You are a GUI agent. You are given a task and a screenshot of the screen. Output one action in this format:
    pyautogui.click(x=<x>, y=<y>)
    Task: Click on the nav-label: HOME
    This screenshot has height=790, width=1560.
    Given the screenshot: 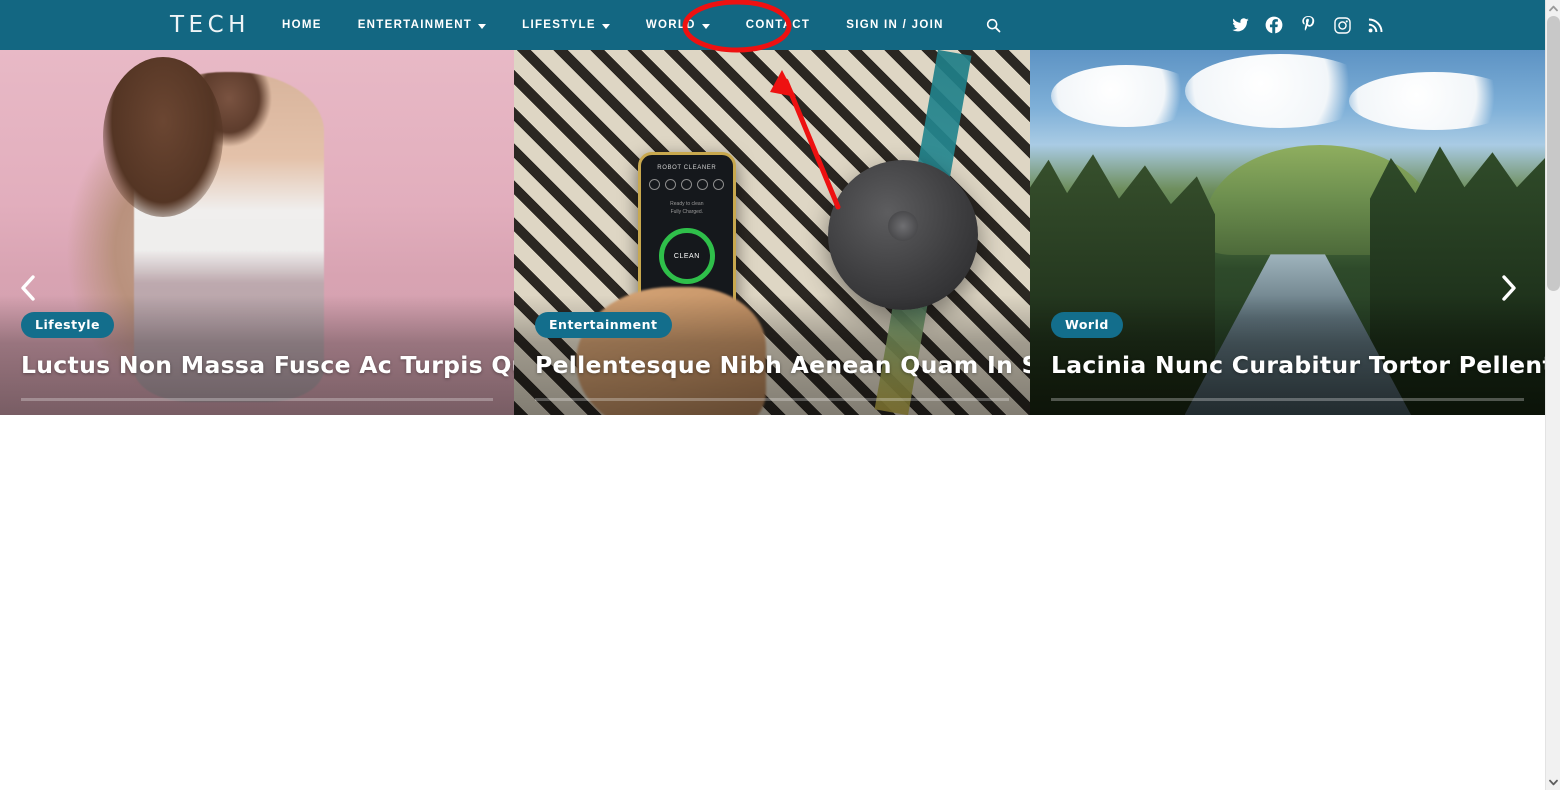 What is the action you would take?
    pyautogui.click(x=302, y=25)
    